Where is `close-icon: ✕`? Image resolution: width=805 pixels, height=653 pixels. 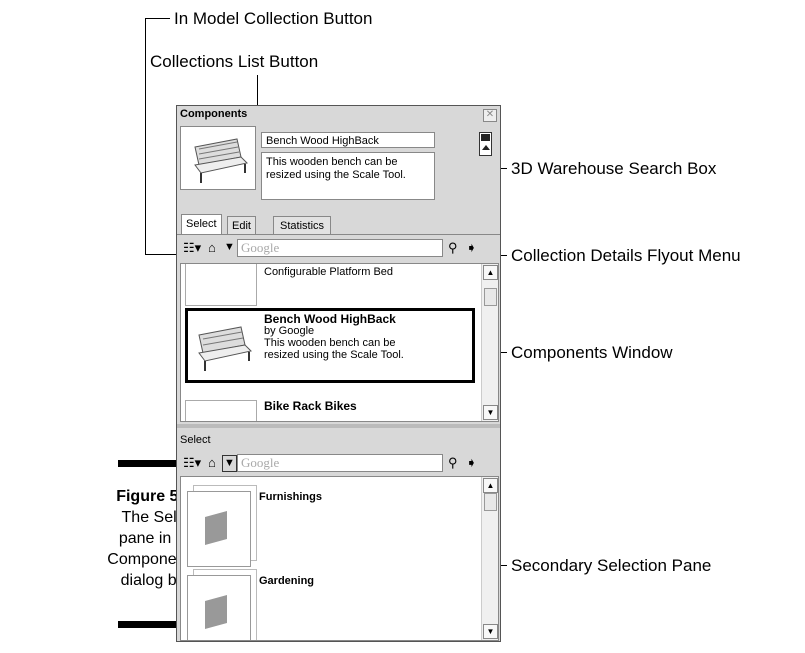 close-icon: ✕ is located at coordinates (490, 115).